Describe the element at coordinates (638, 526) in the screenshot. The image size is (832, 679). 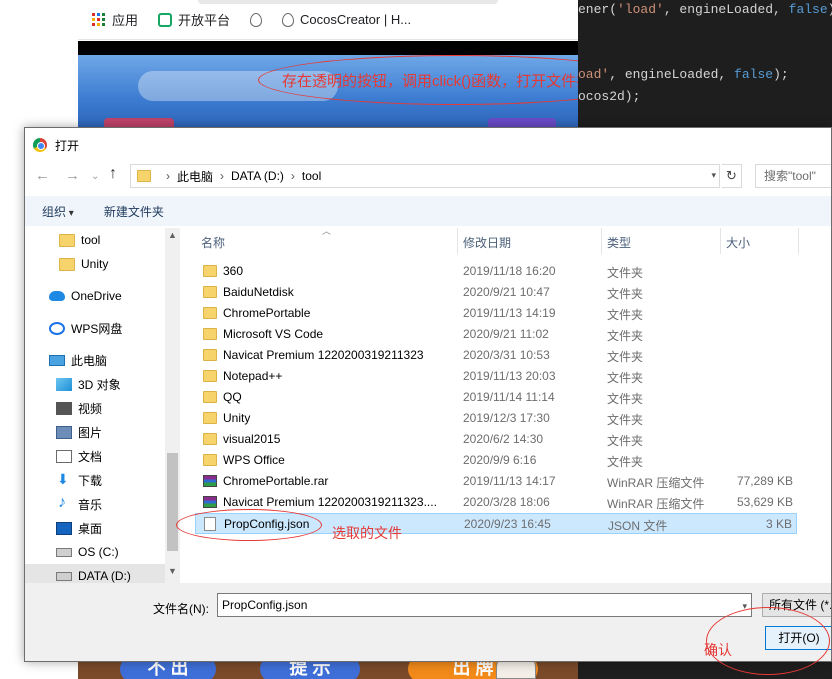
I see `file-type: JSON 文件` at that location.